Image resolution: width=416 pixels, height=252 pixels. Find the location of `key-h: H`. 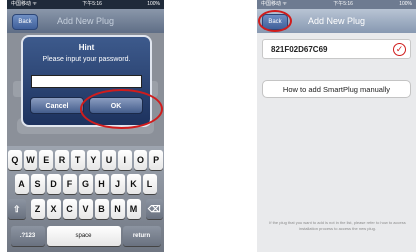

key-h: H is located at coordinates (101, 184).